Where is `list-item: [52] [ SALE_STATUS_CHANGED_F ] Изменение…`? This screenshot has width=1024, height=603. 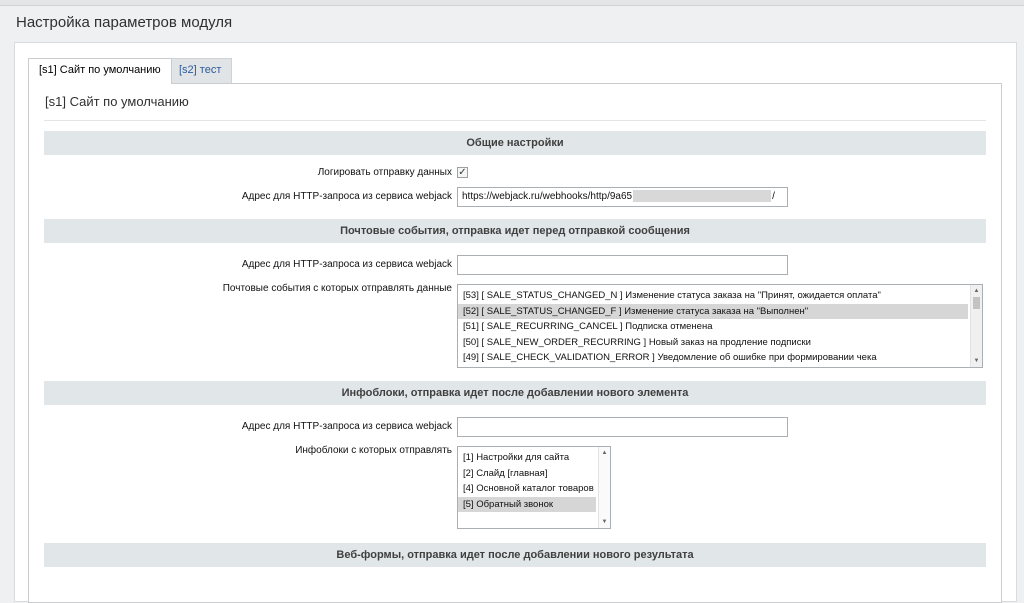
list-item: [52] [ SALE_STATUS_CHANGED_F ] Изменение… is located at coordinates (713, 311).